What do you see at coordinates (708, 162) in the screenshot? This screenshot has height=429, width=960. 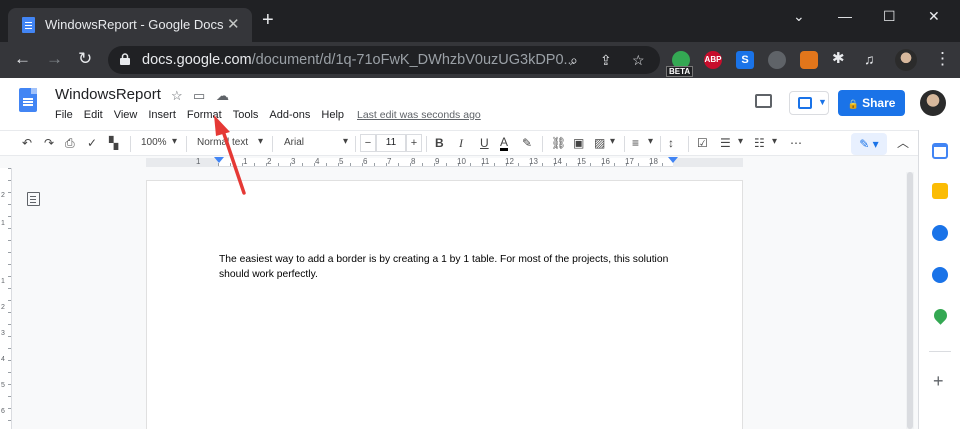 I see `ruler-right-margin` at bounding box center [708, 162].